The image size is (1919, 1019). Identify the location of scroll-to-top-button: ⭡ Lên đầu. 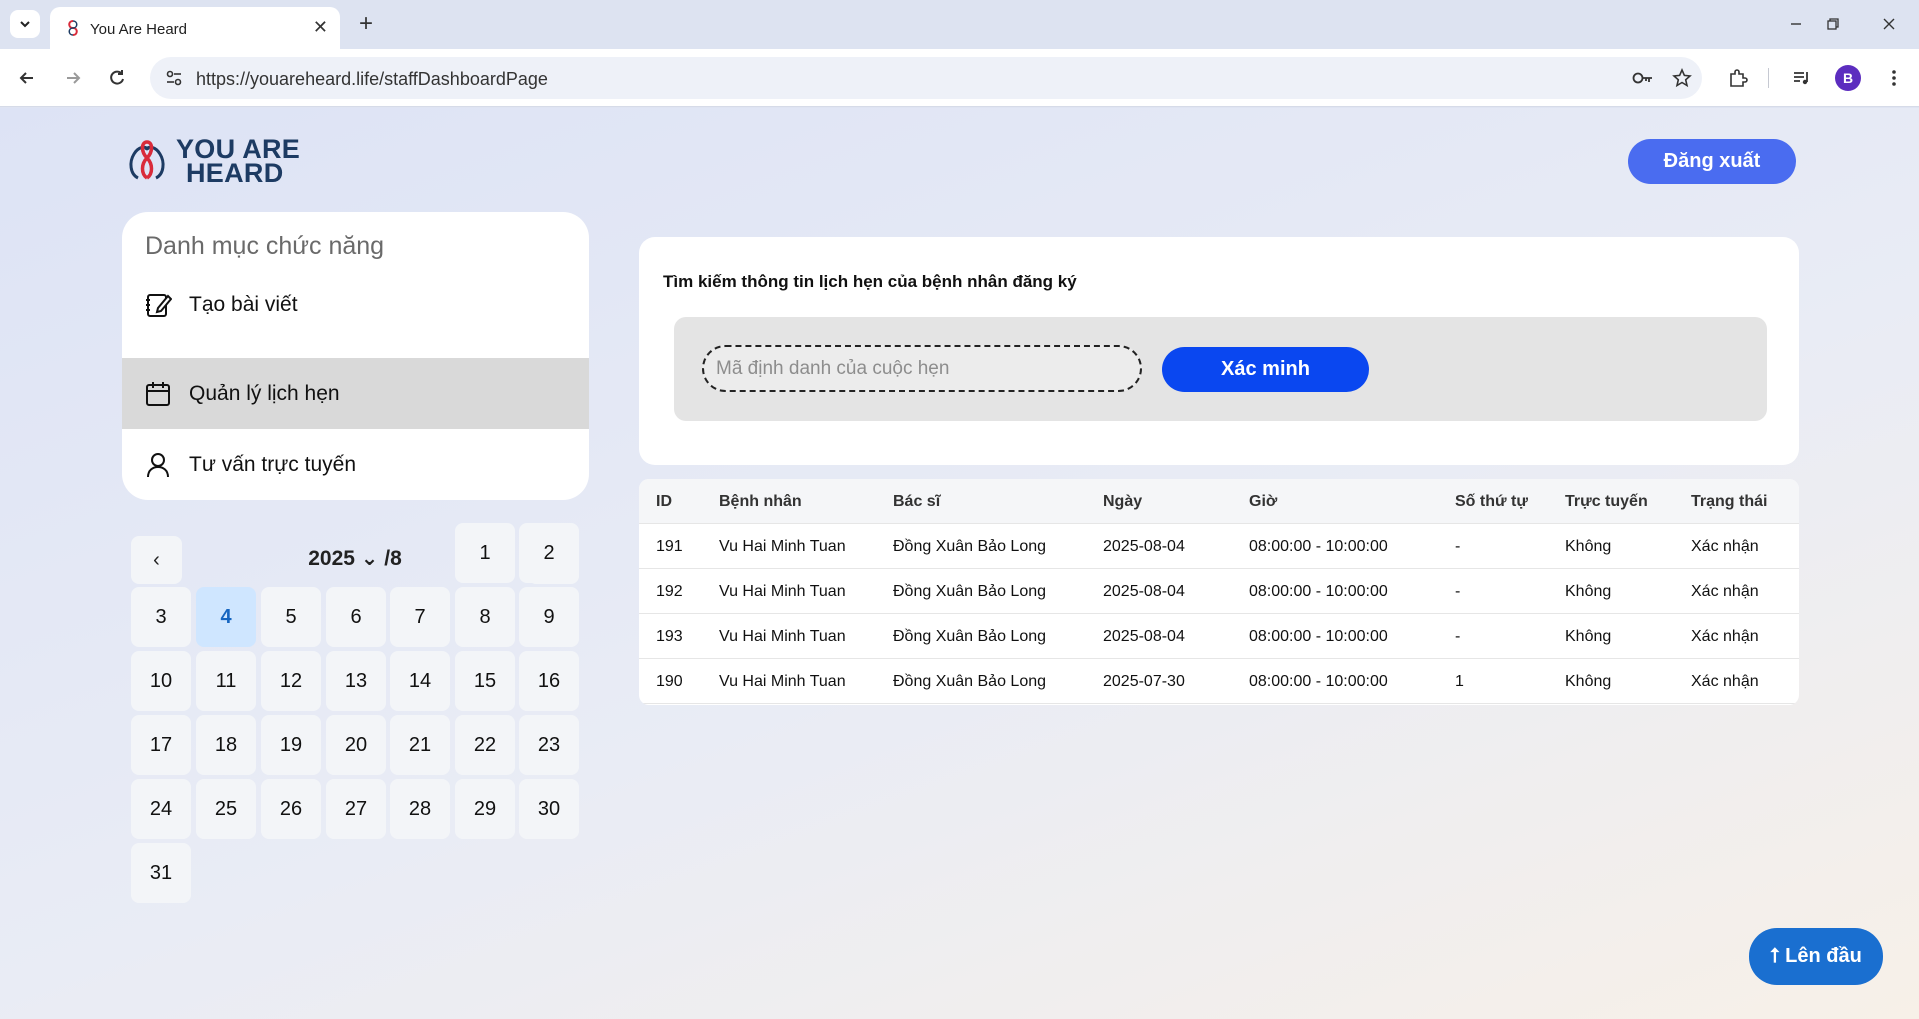
(1816, 956).